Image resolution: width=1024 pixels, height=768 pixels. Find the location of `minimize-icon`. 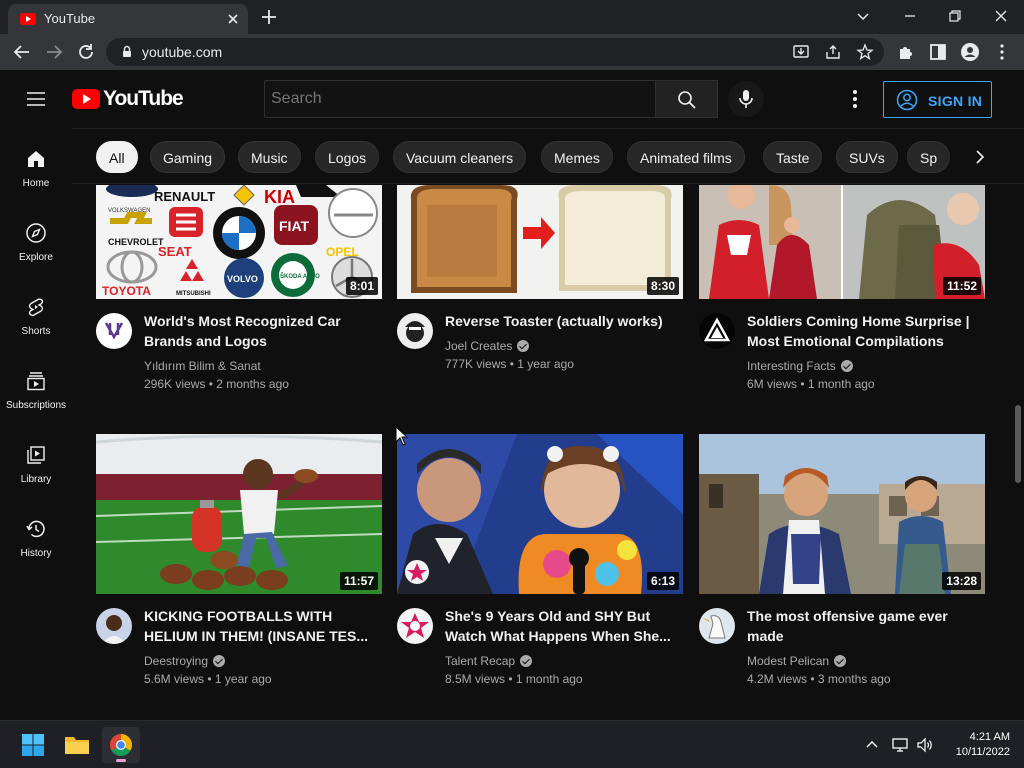

minimize-icon is located at coordinates (910, 16).